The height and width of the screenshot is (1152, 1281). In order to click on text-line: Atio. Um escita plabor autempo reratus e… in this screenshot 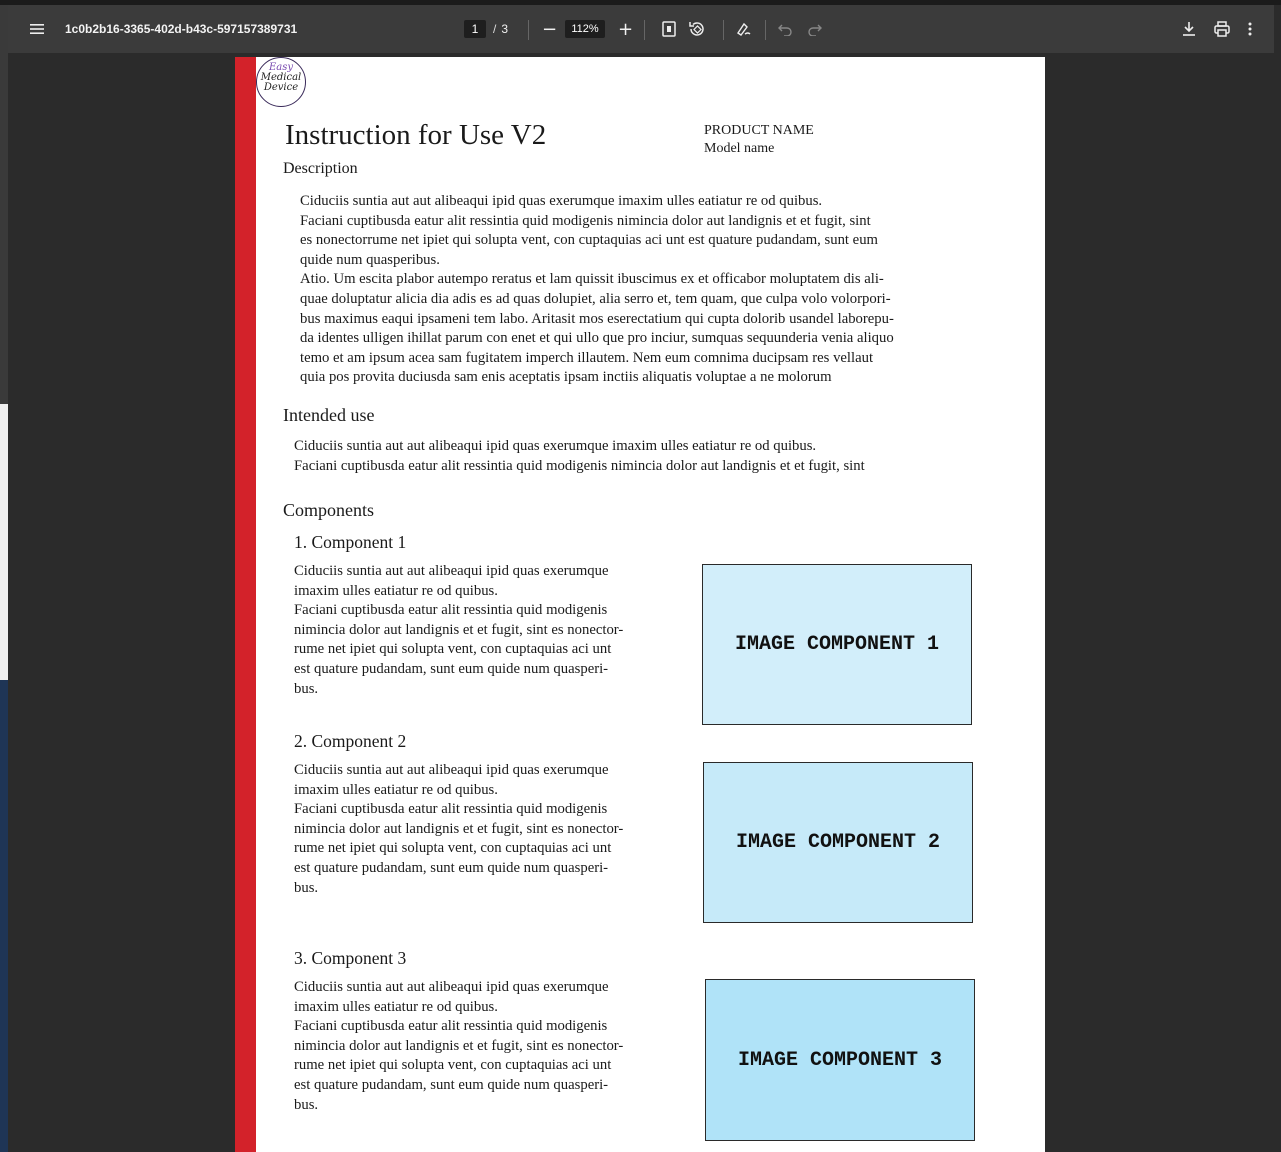, I will do `click(592, 279)`.